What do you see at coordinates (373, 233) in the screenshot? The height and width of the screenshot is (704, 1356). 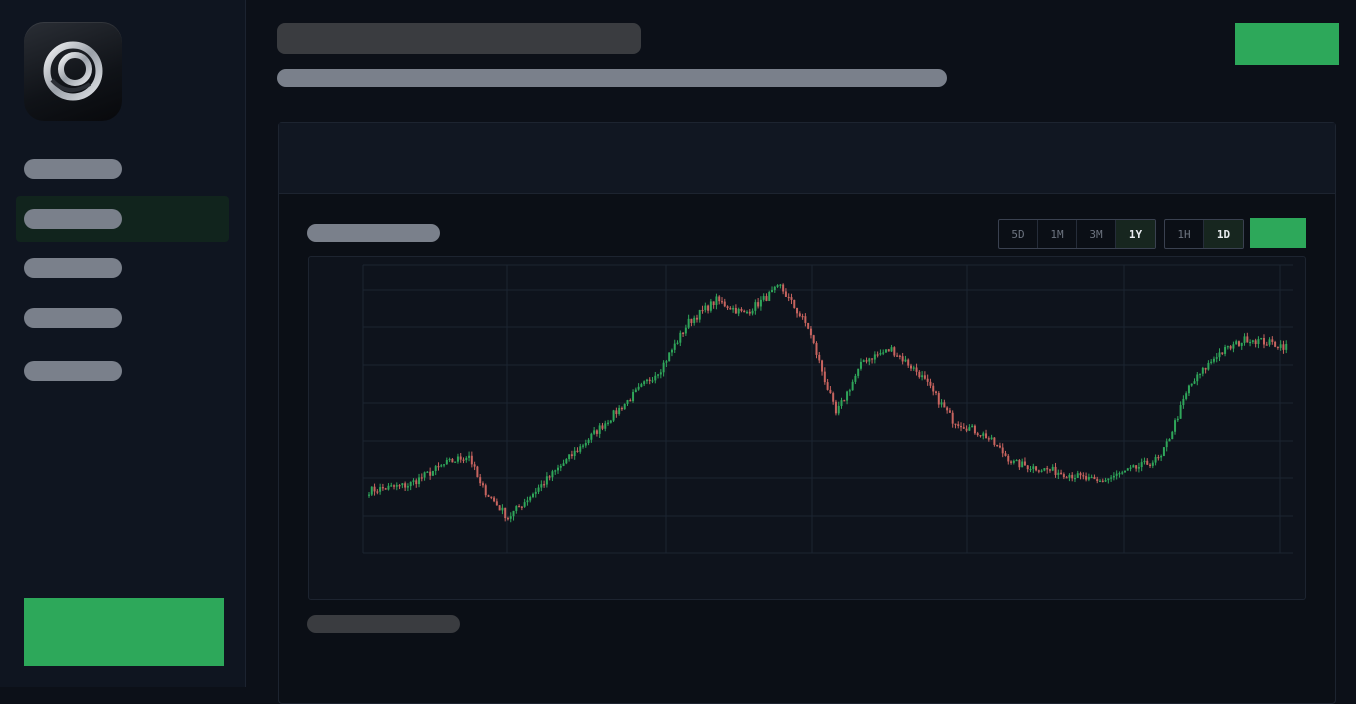 I see `chart-title` at bounding box center [373, 233].